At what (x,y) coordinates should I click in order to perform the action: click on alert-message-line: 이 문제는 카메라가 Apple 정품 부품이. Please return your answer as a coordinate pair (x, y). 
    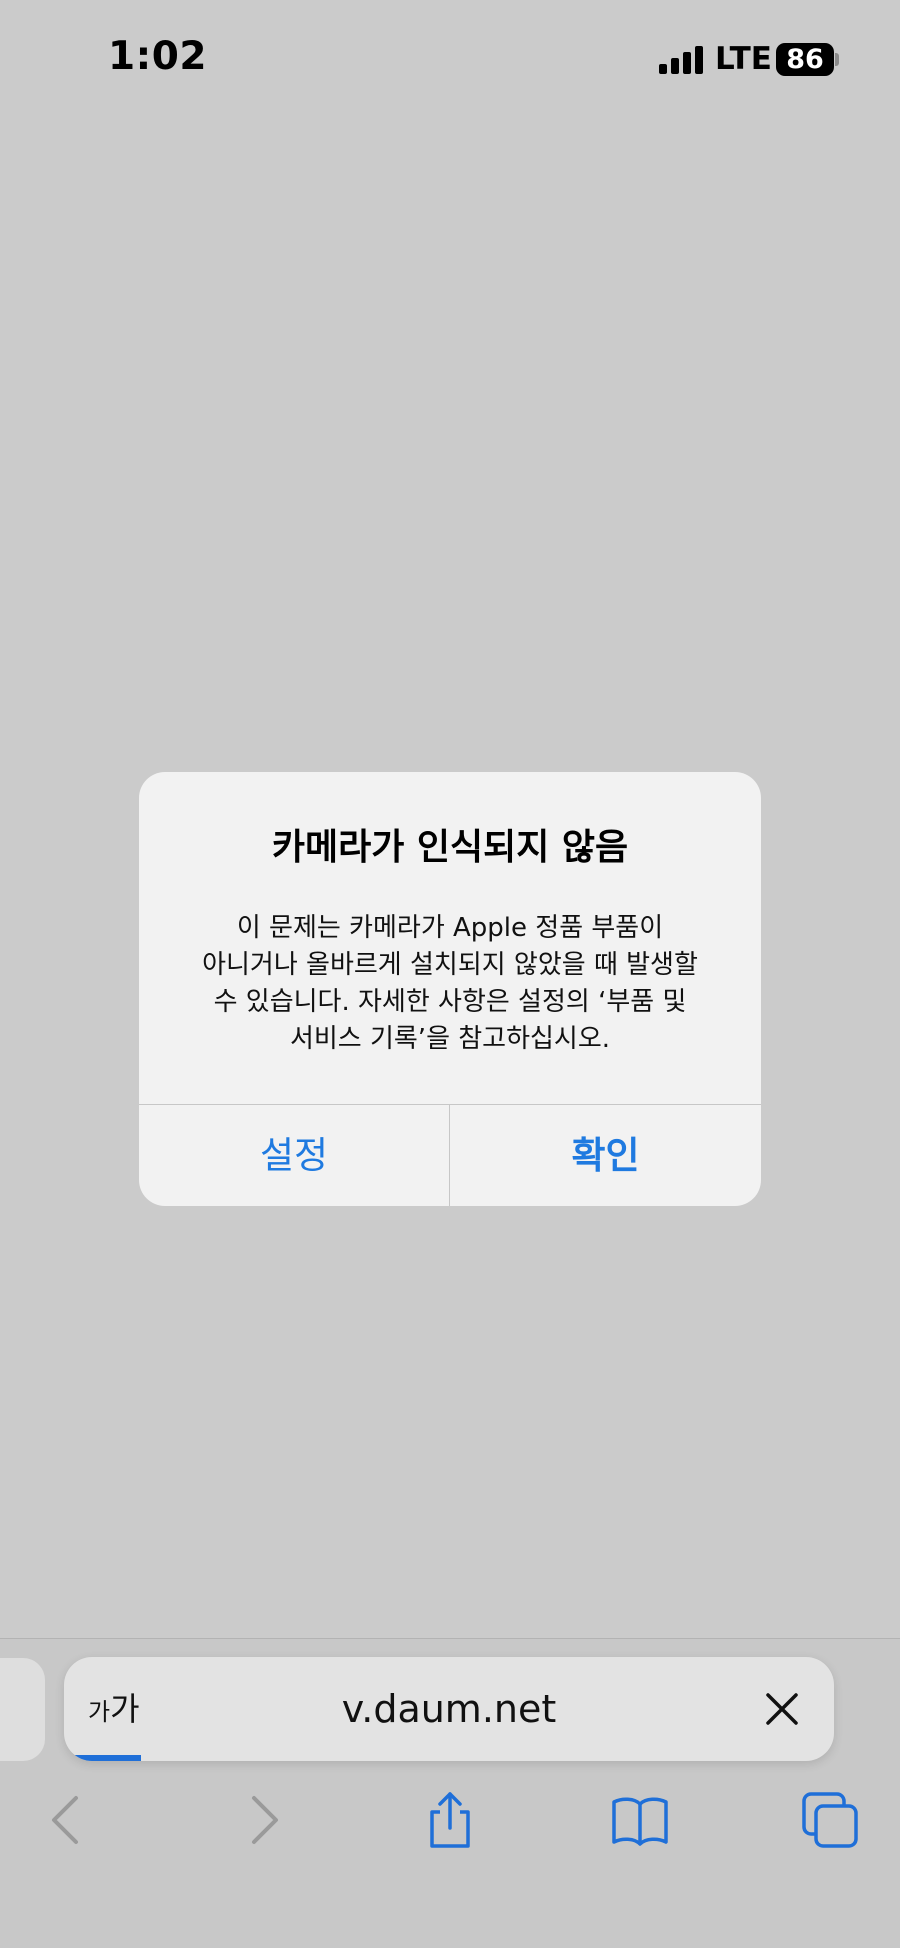
    Looking at the image, I should click on (450, 928).